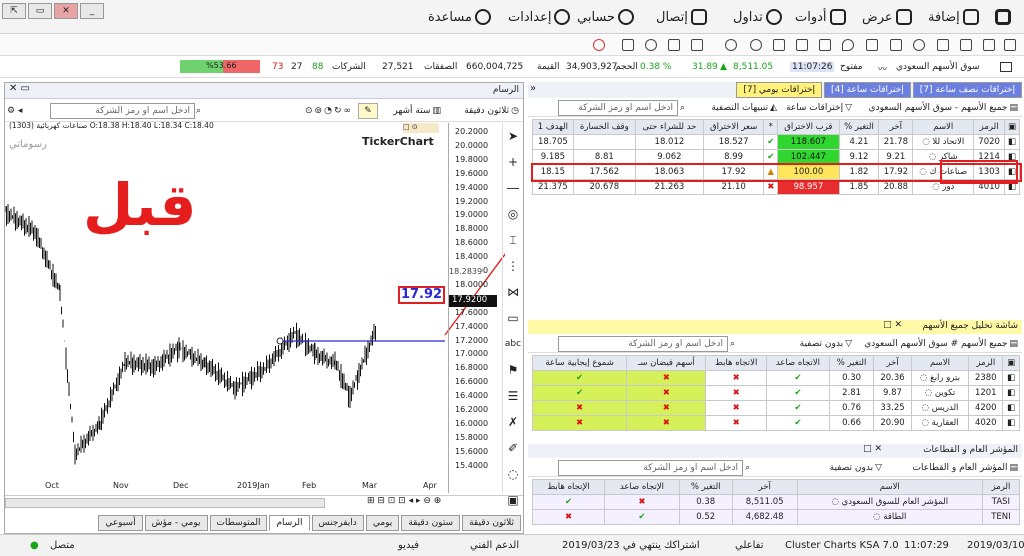 This screenshot has width=1024, height=556. Describe the element at coordinates (744, 108) in the screenshot. I see `notify-filter: تنبيهات التصفية ◭` at that location.